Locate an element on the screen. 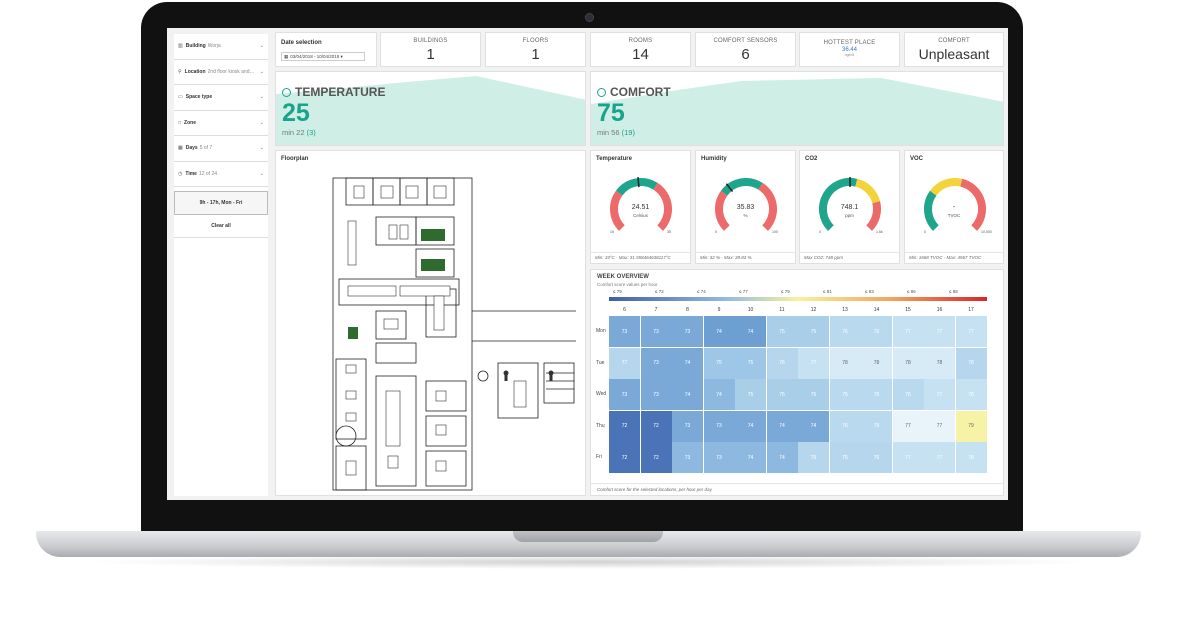  floorplan-panel: Floorplan is located at coordinates (430, 323).